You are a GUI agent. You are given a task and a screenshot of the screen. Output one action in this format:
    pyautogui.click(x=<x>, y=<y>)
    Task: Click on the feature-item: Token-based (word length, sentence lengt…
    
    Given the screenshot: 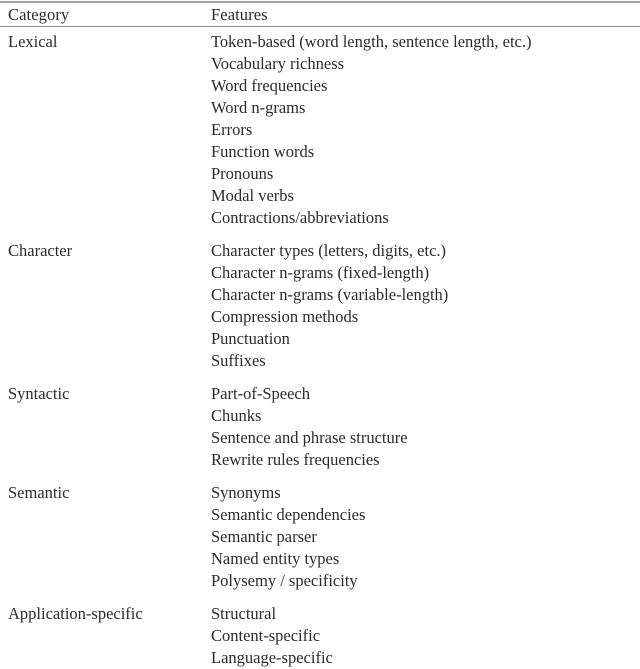 What is the action you would take?
    pyautogui.click(x=371, y=41)
    